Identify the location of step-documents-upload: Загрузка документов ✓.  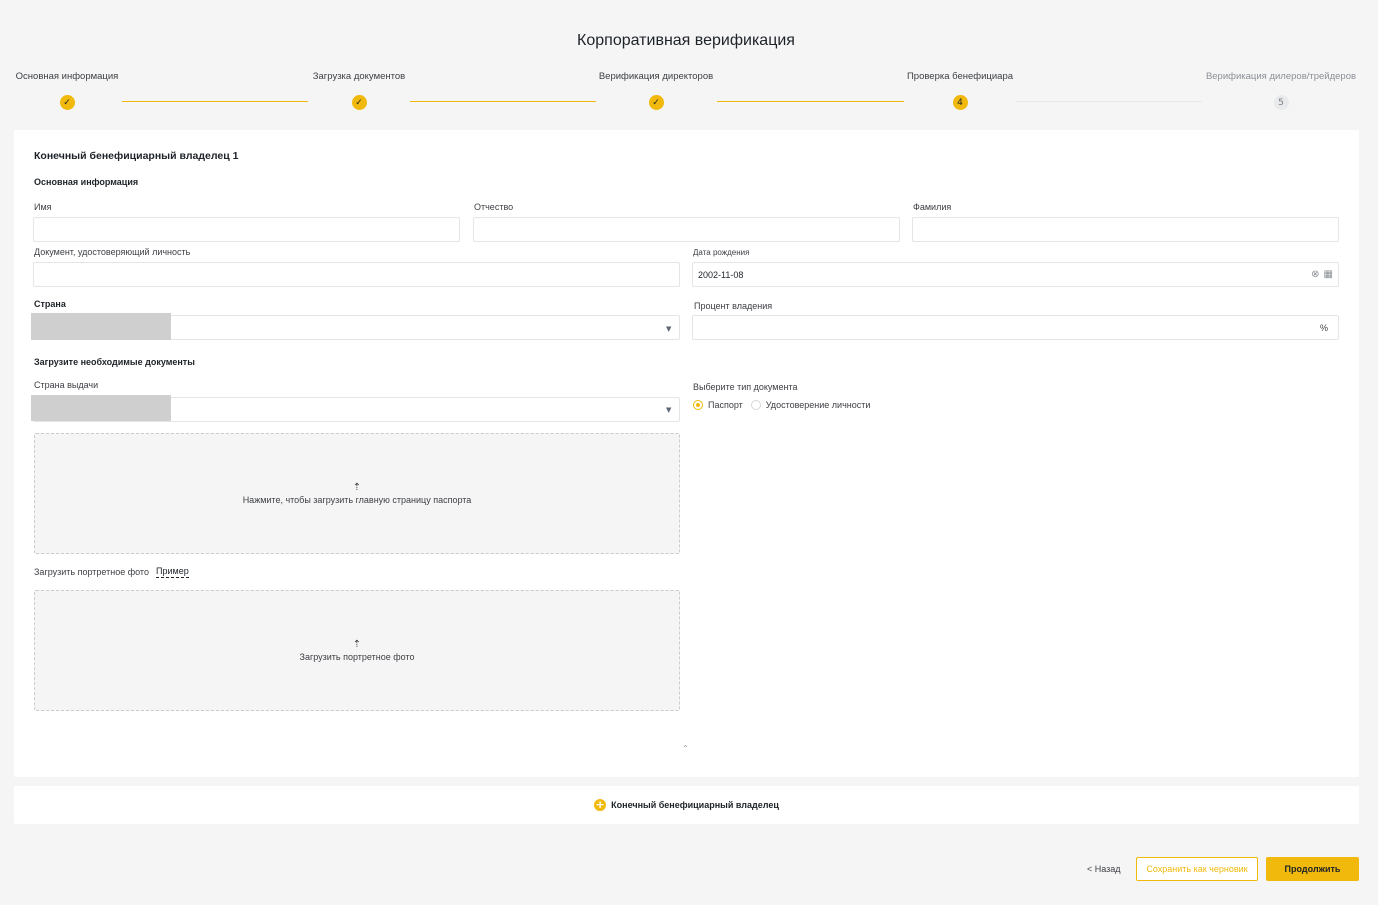
(359, 90).